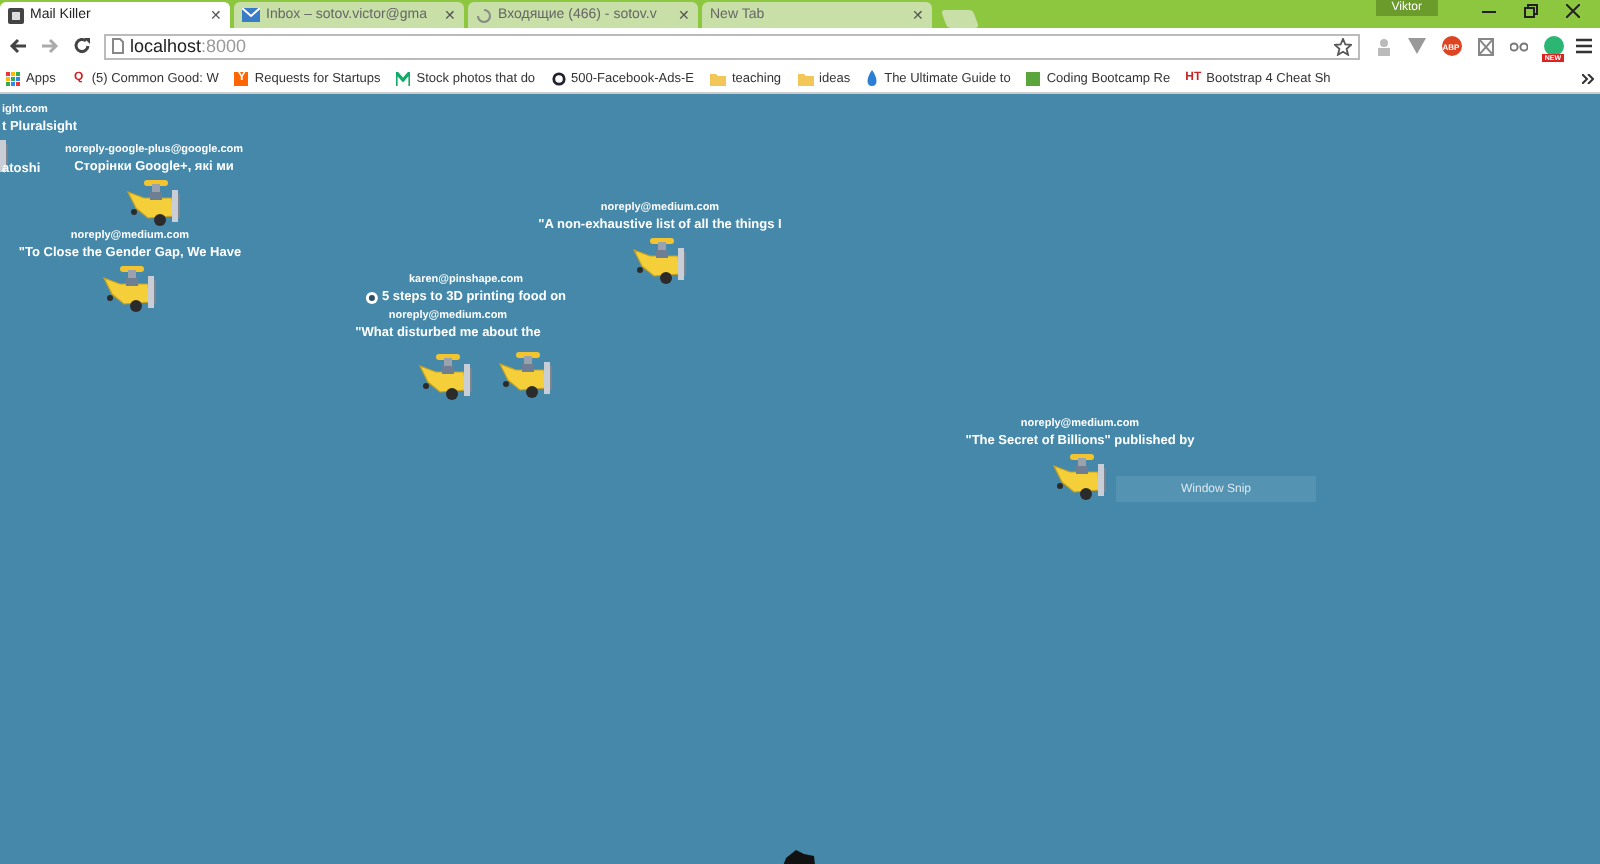 This screenshot has height=864, width=1600. What do you see at coordinates (1519, 46) in the screenshot?
I see `glasses-icon` at bounding box center [1519, 46].